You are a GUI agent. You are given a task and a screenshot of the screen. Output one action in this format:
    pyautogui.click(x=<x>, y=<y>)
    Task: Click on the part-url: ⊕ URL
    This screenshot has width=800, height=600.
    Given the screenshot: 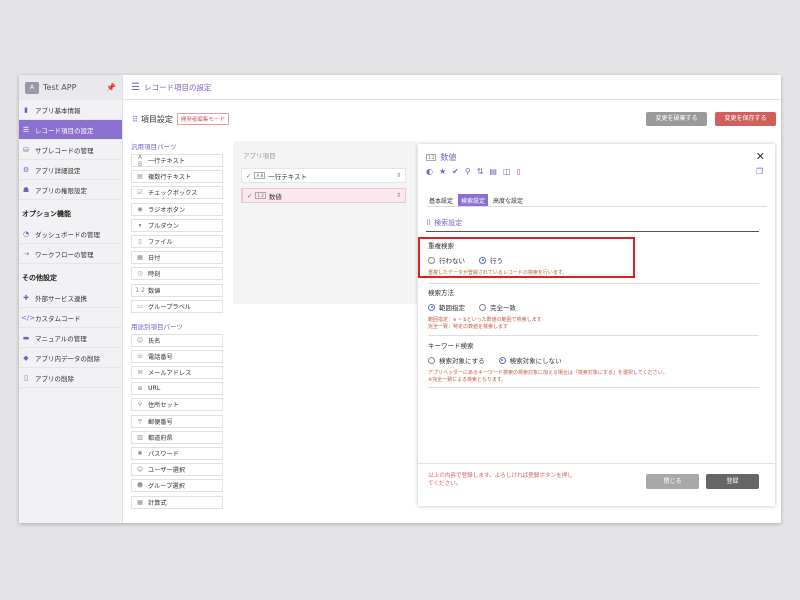 What is the action you would take?
    pyautogui.click(x=177, y=389)
    